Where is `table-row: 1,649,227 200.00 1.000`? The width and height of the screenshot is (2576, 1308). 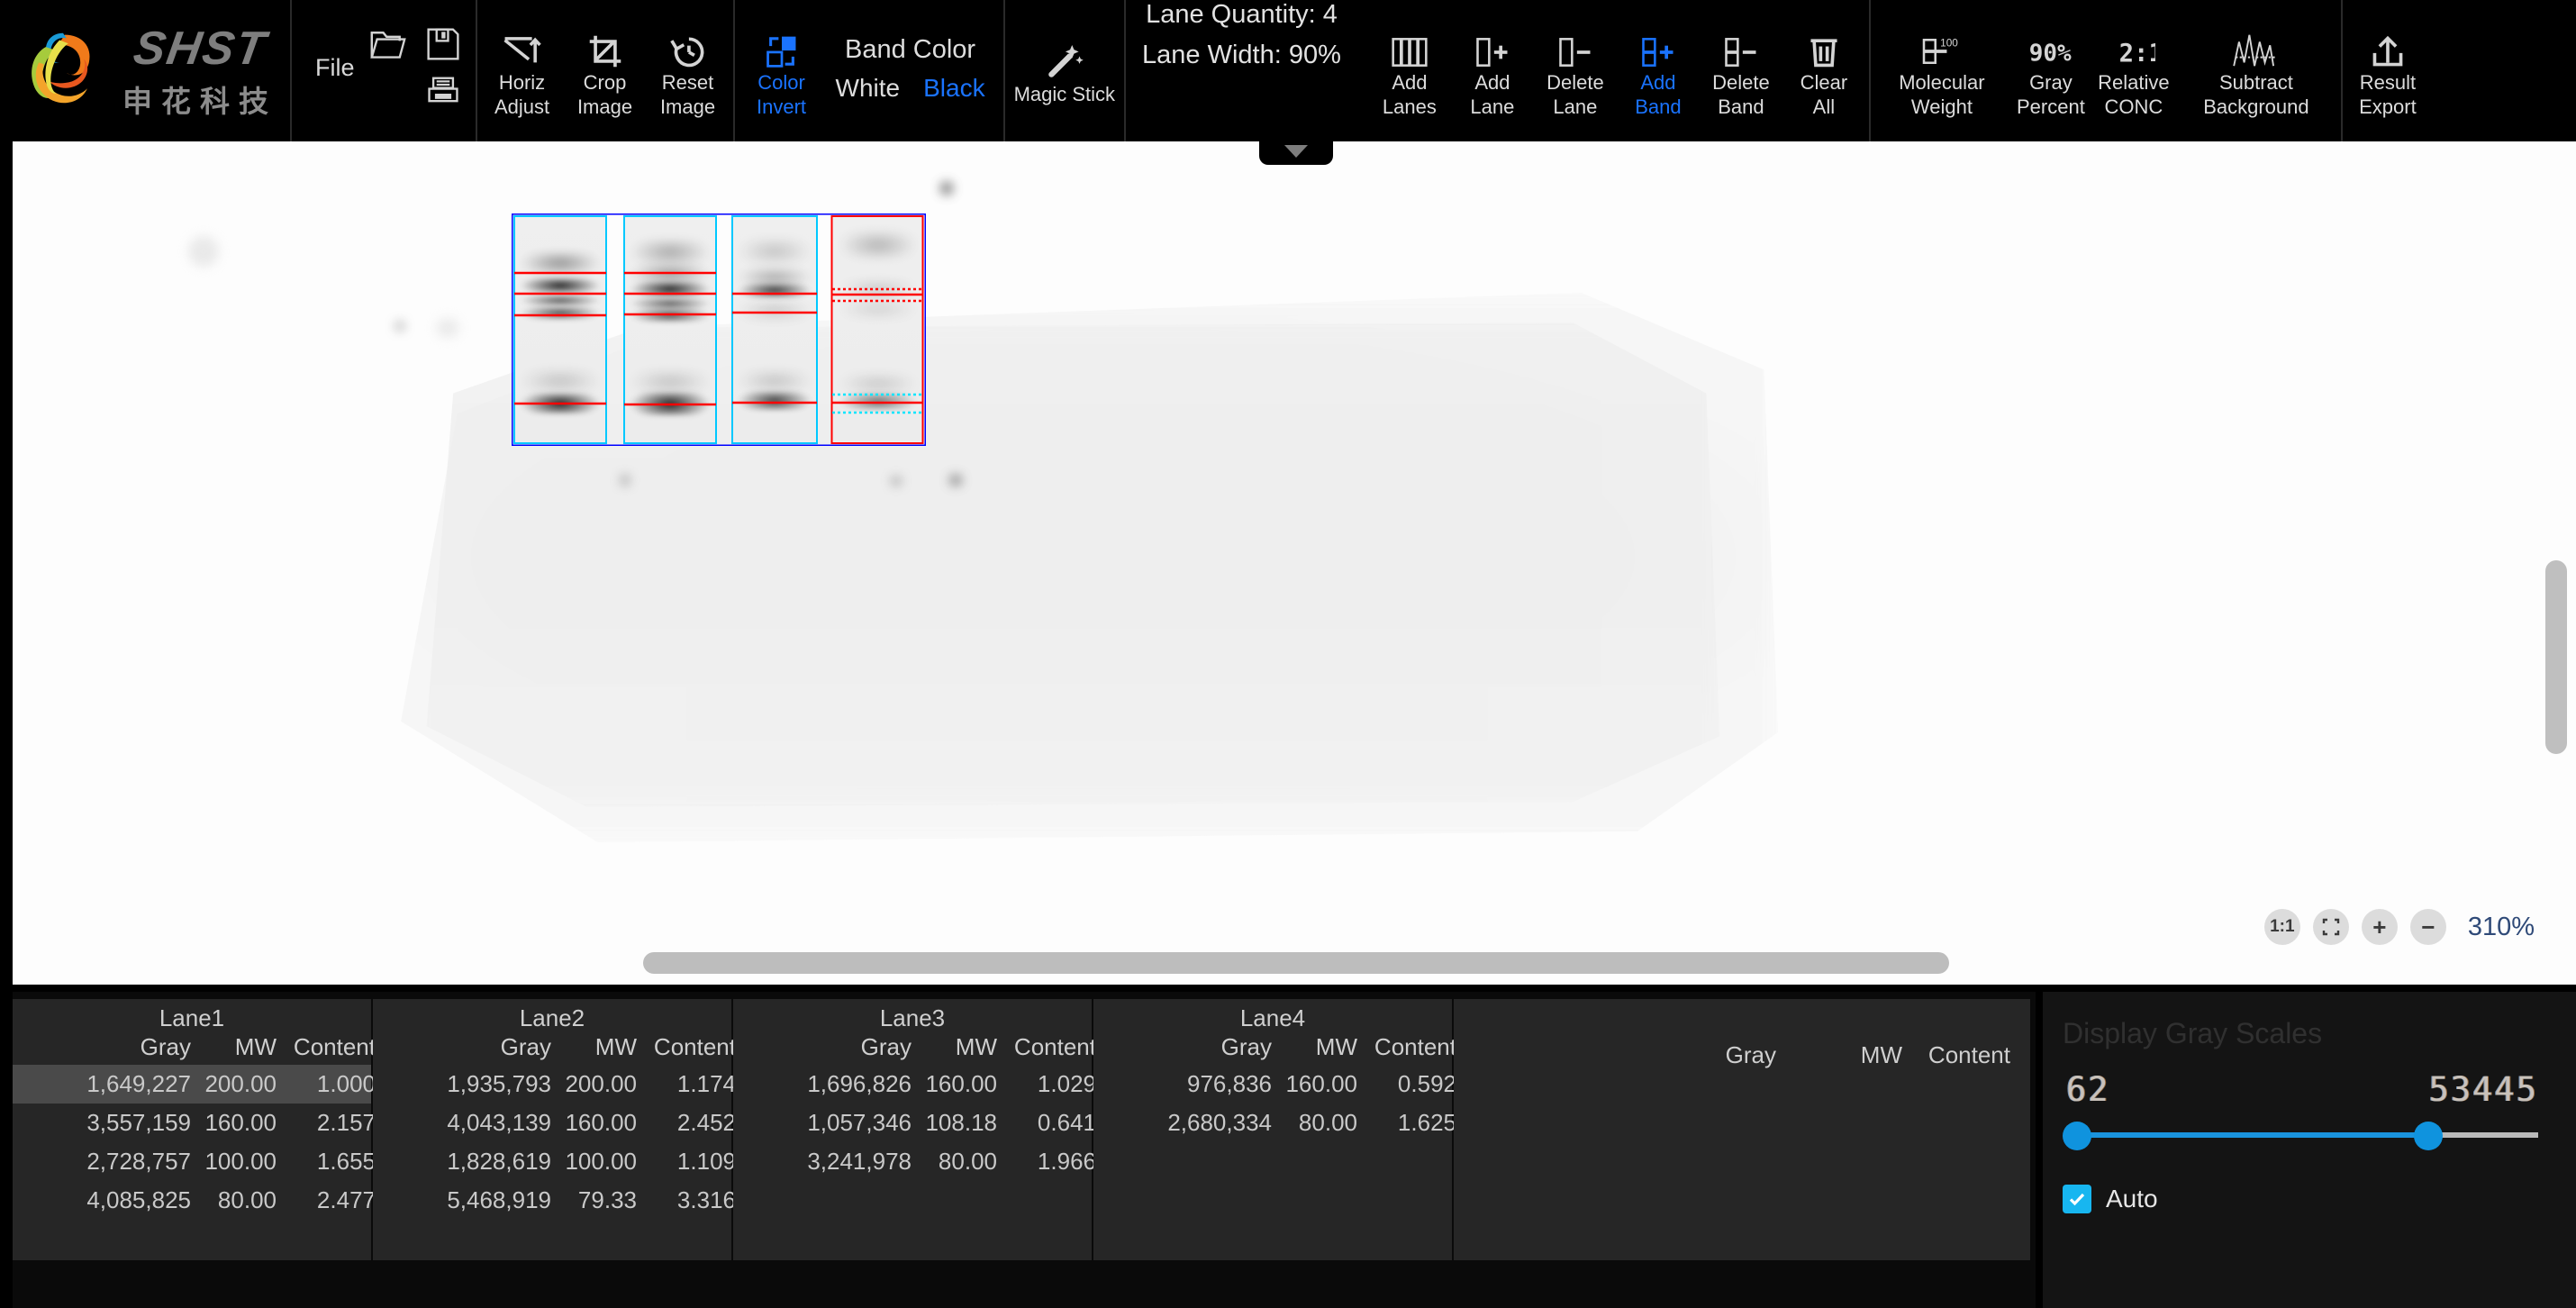
table-row: 1,649,227 200.00 1.000 is located at coordinates (194, 1084).